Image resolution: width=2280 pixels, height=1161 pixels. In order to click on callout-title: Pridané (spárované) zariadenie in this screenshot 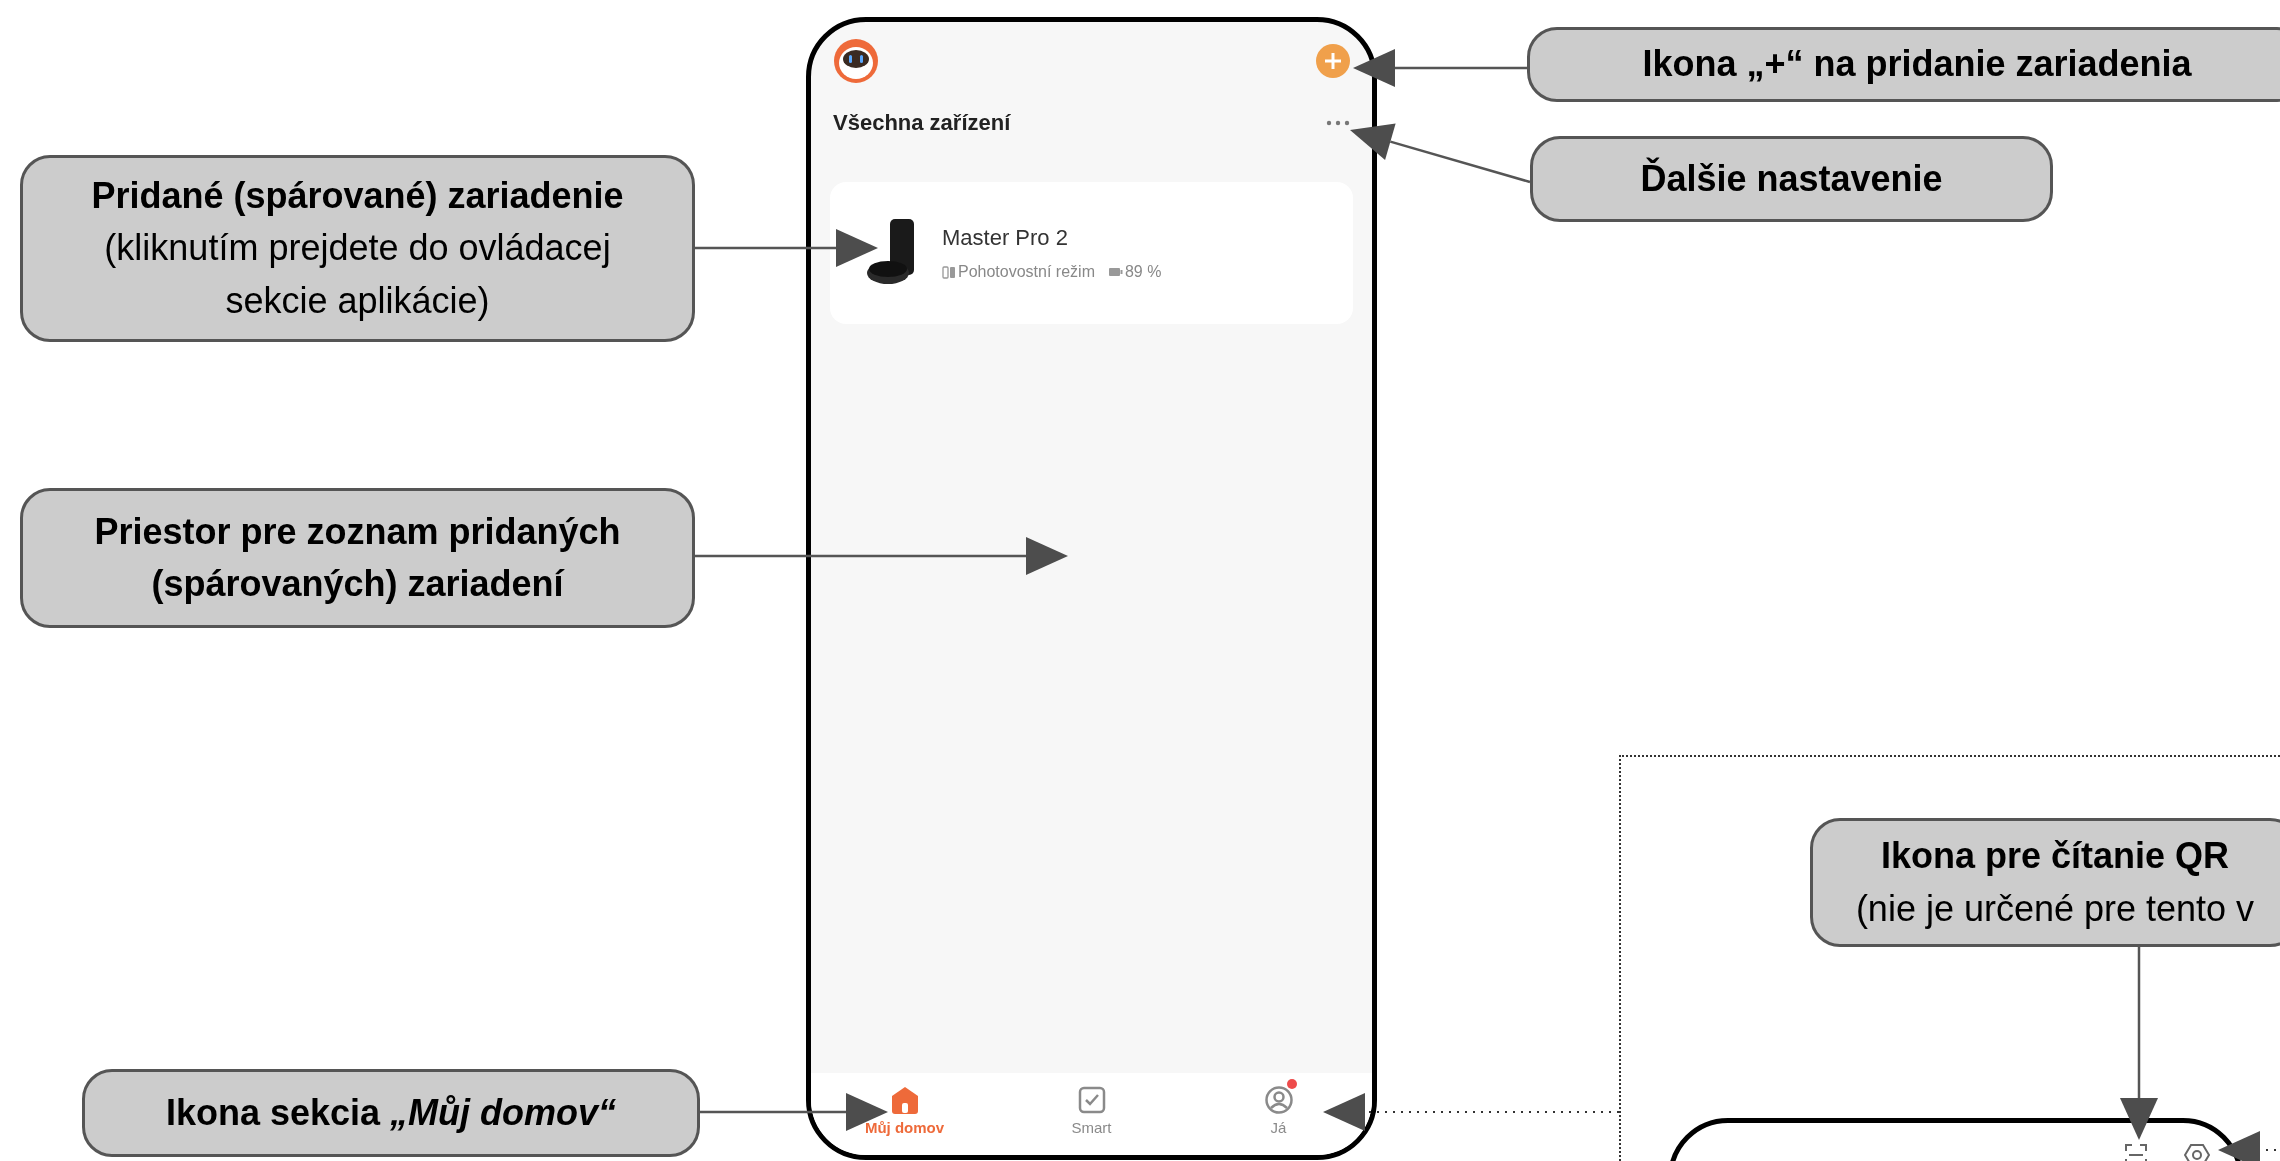, I will do `click(357, 196)`.